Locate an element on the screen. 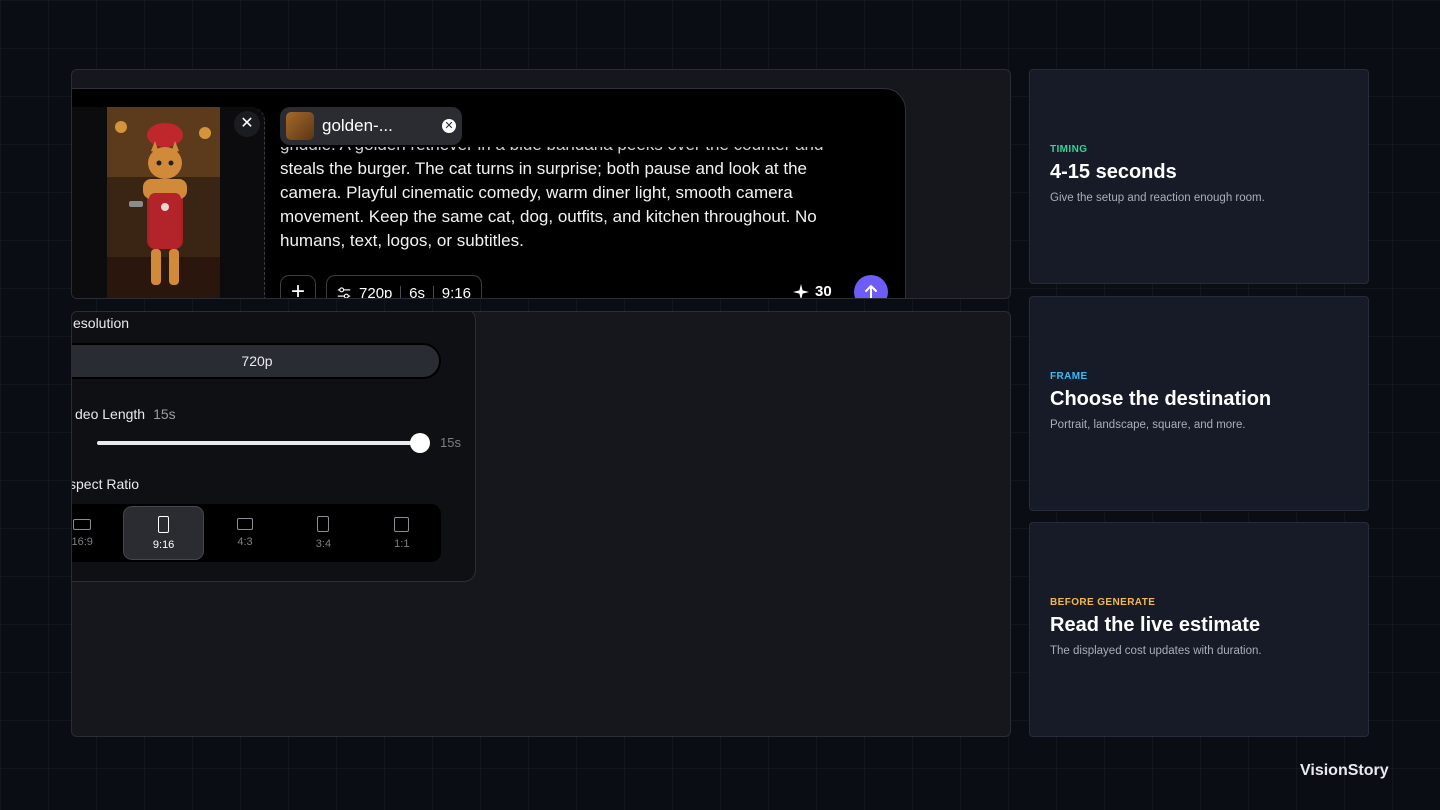  ratio-label: 4:3 is located at coordinates (245, 542).